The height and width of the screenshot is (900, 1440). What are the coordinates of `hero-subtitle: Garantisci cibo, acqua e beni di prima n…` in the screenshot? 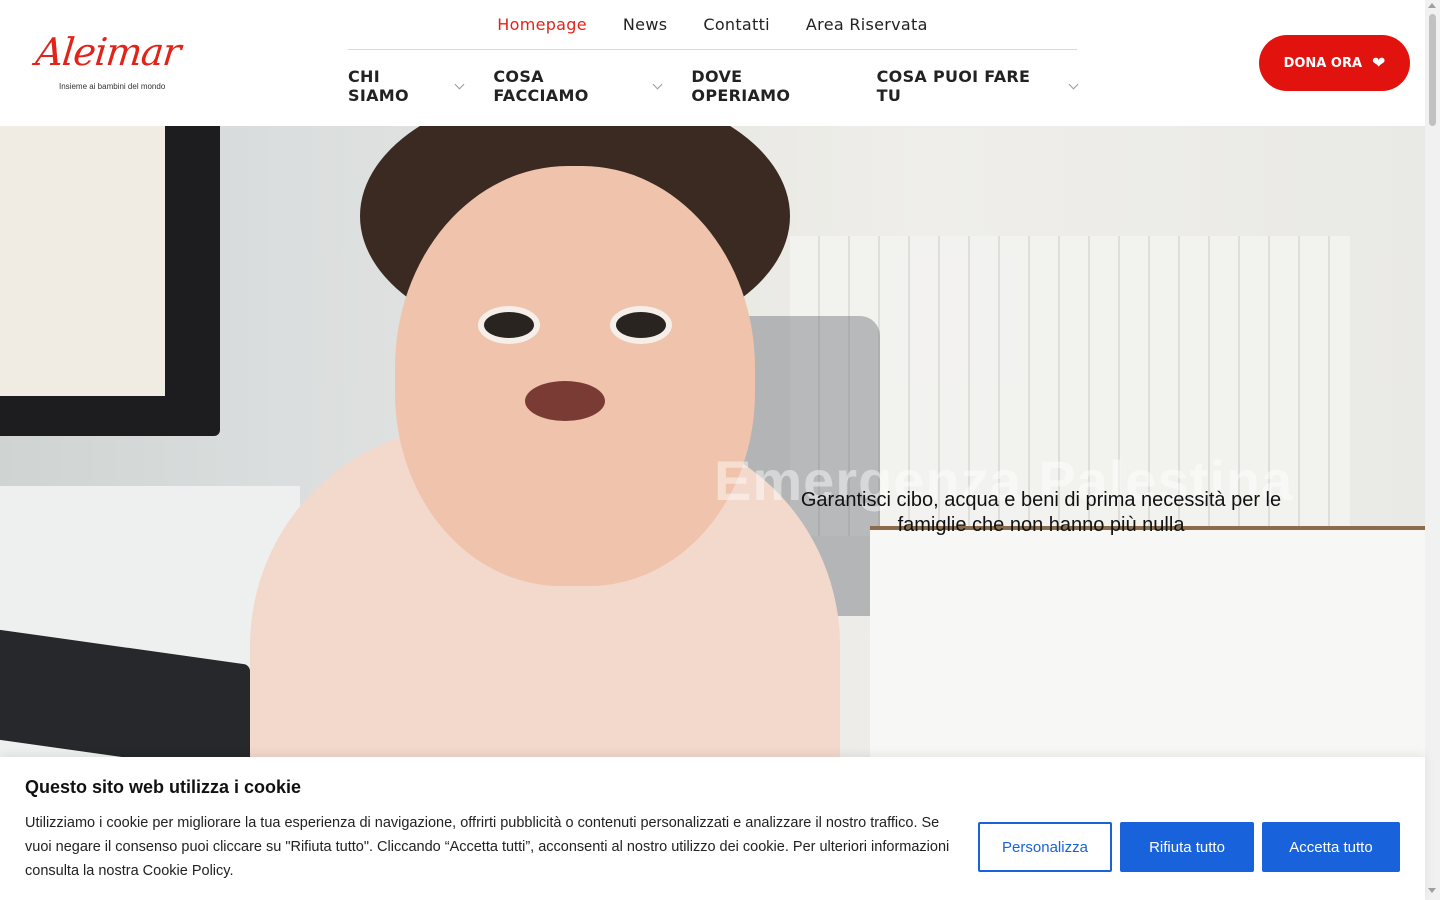 It's located at (1041, 513).